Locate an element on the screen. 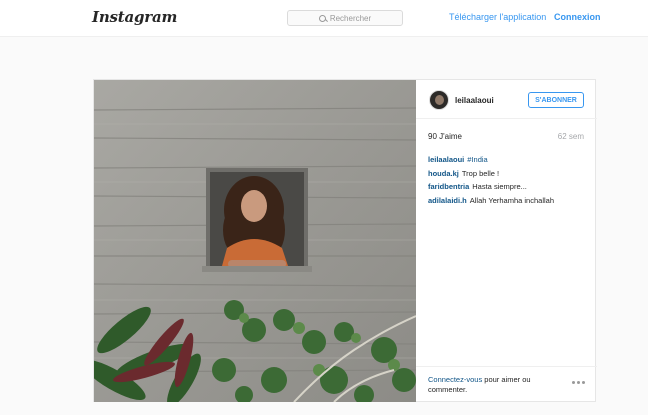 The height and width of the screenshot is (415, 648). download-app-link: Télécharger l'application is located at coordinates (497, 17).